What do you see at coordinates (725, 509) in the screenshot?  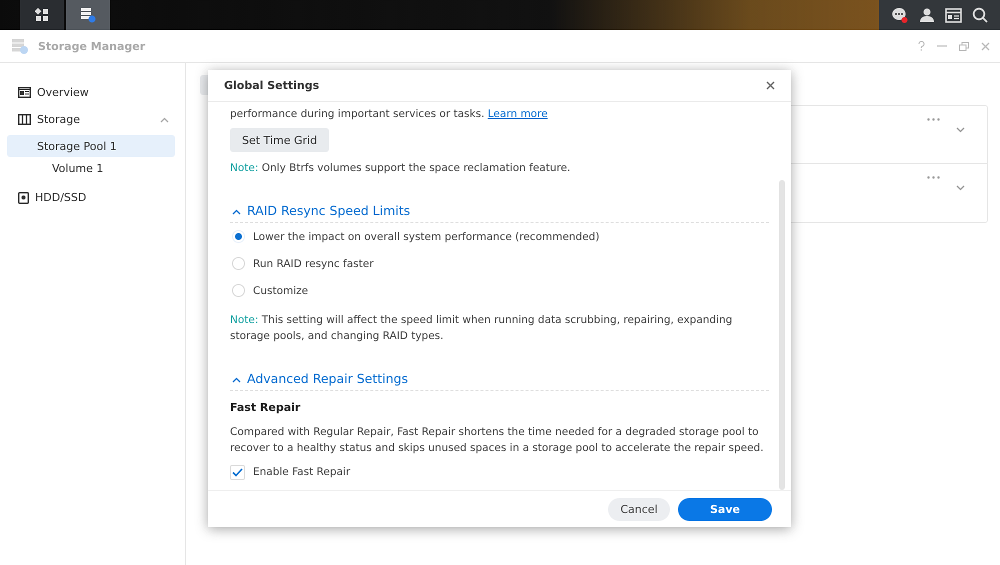 I see `save-button: Save` at bounding box center [725, 509].